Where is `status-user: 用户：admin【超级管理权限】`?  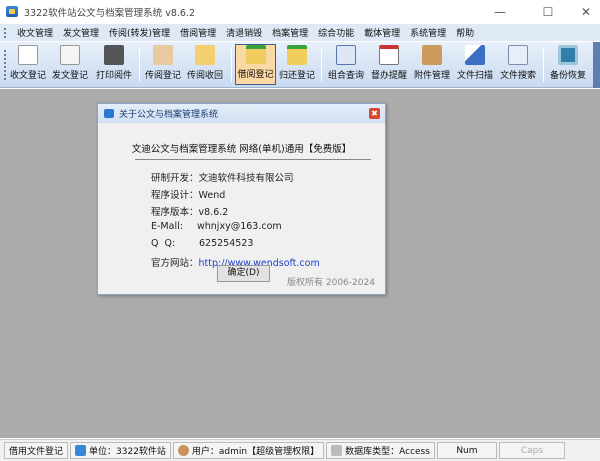 status-user: 用户：admin【超级管理权限】 is located at coordinates (248, 450).